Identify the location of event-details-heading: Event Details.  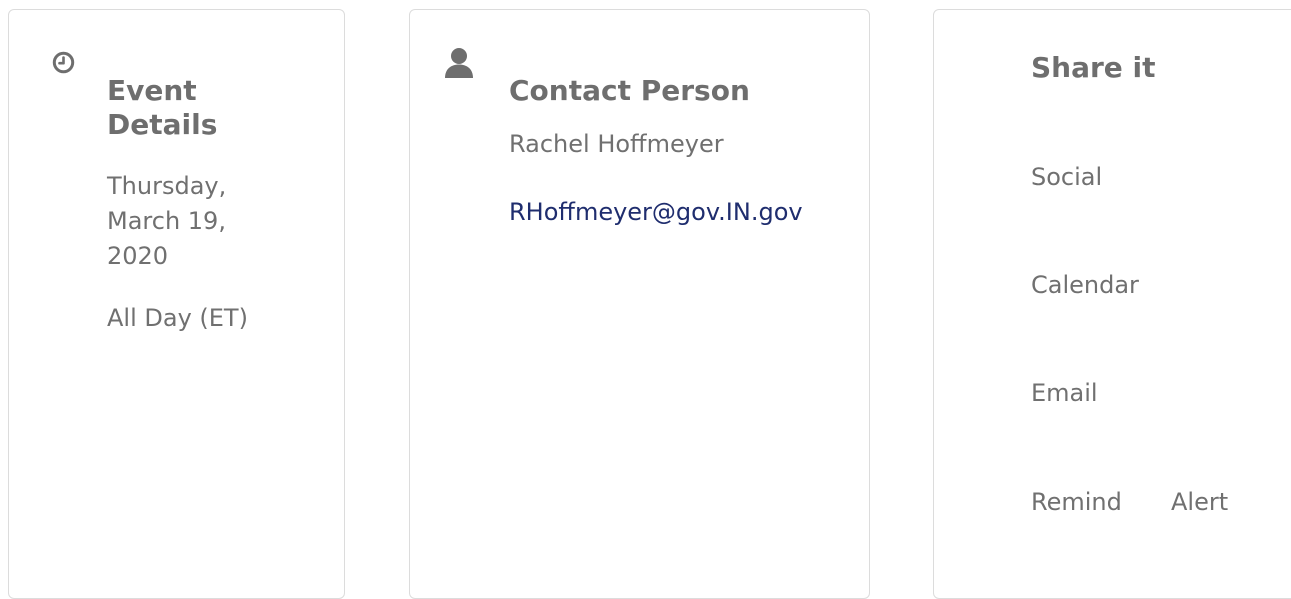
(162, 107).